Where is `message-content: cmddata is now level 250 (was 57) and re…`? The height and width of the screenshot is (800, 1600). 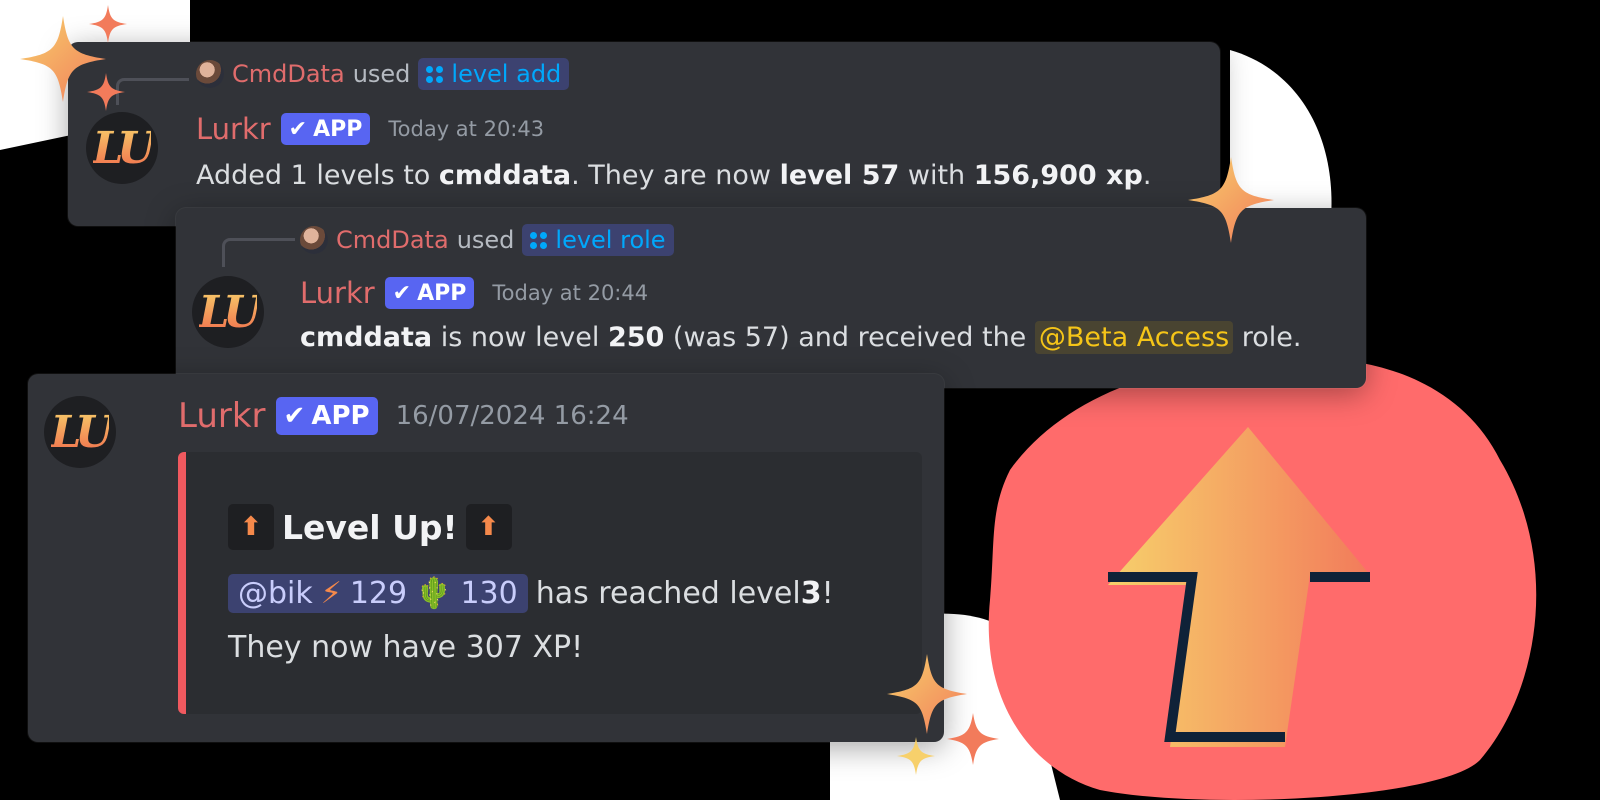
message-content: cmddata is now level 250 (was 57) and re… is located at coordinates (801, 337).